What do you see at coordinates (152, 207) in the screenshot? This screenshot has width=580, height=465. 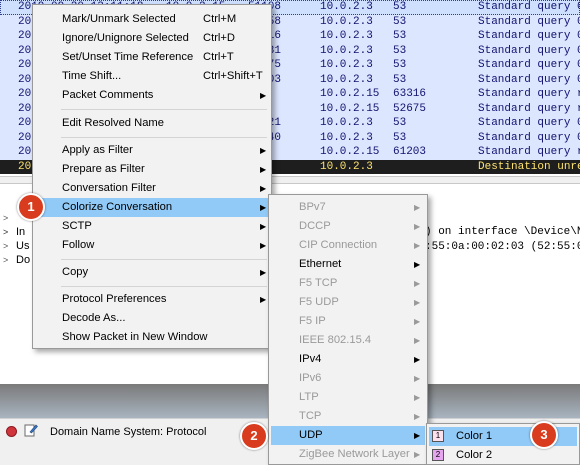 I see `menu-item-colorize-conversation: Colorize Conversation ▶` at bounding box center [152, 207].